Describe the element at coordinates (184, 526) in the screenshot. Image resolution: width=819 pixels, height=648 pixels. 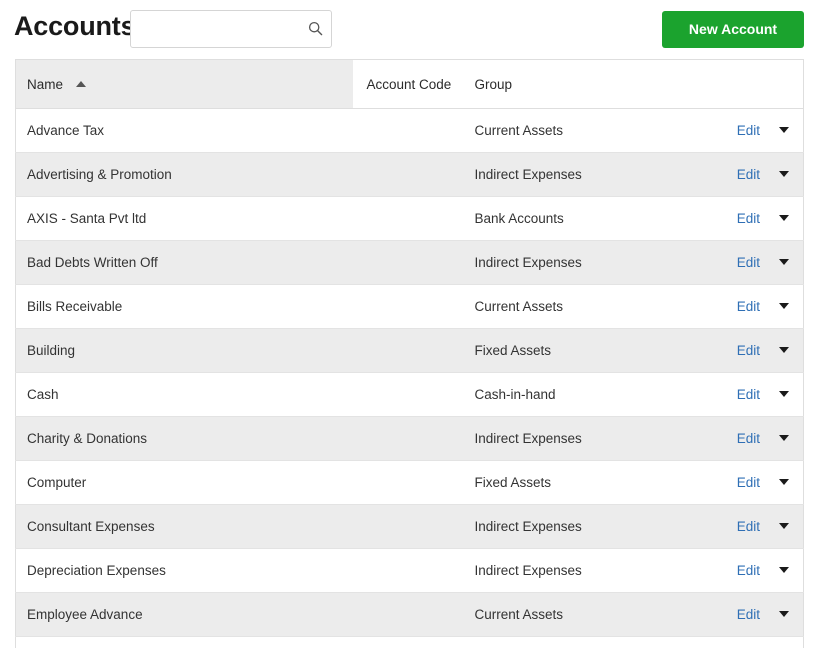
I see `cell-account-name: Consultant Expenses` at that location.